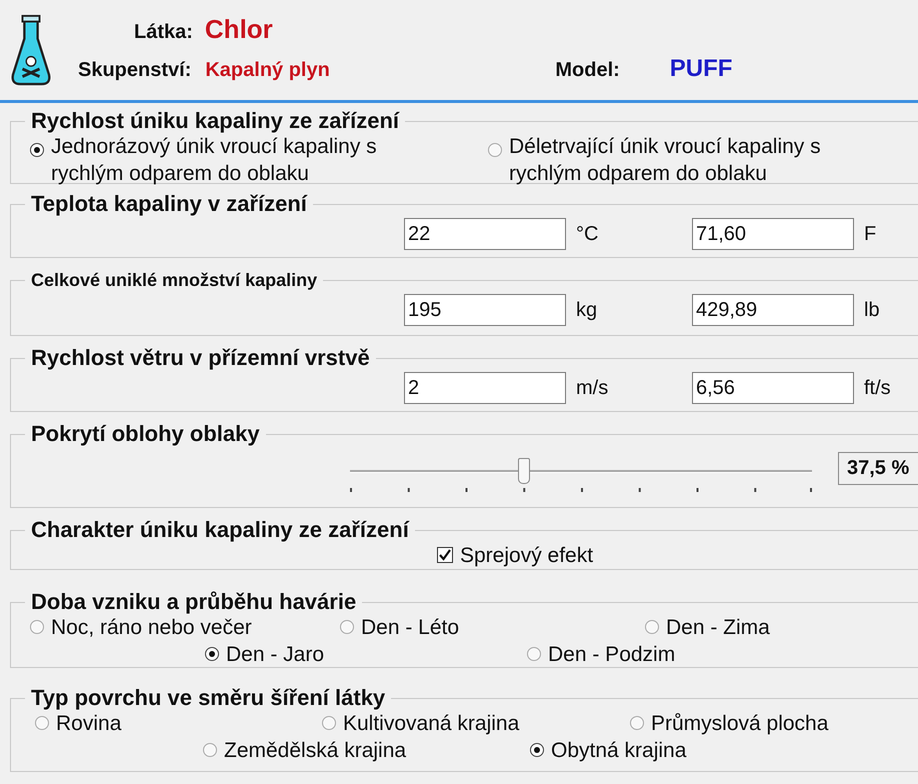 The height and width of the screenshot is (784, 918). What do you see at coordinates (515, 555) in the screenshot?
I see `checkbox-option: Sprejový efekt` at bounding box center [515, 555].